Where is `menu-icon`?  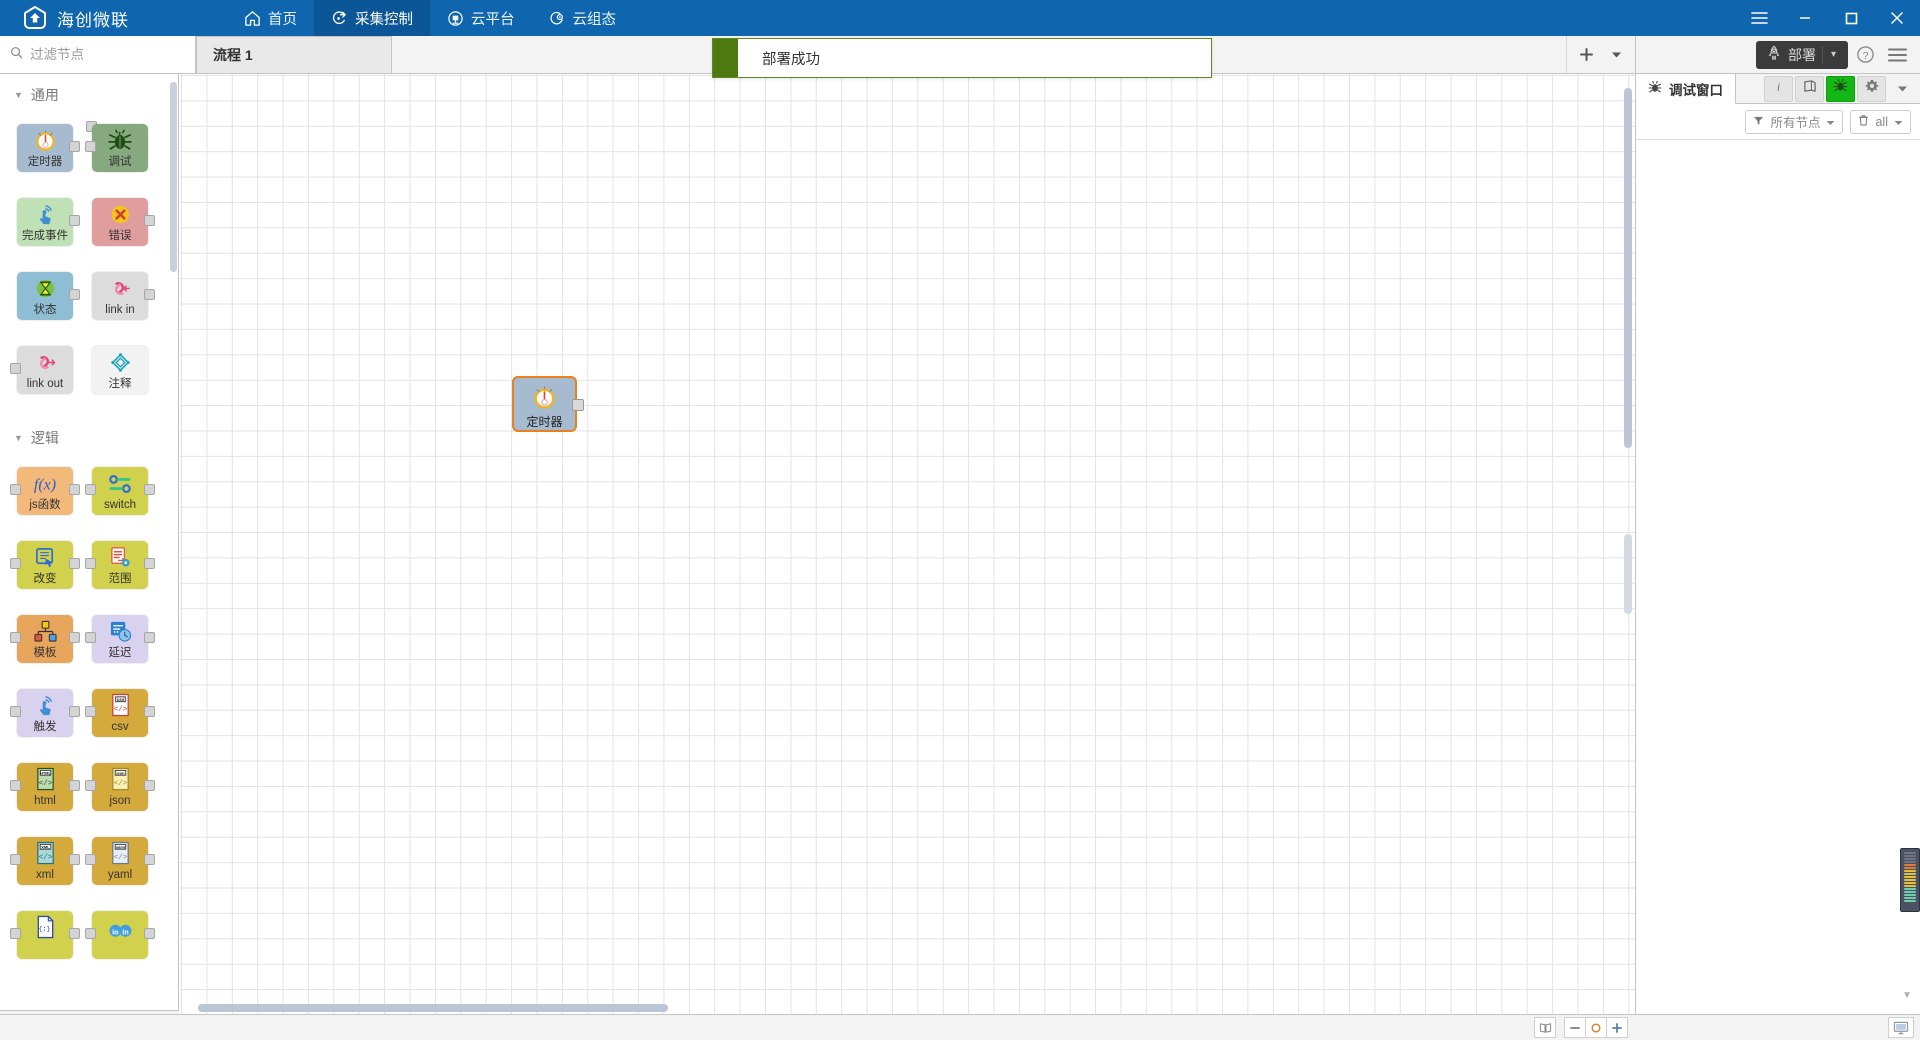 menu-icon is located at coordinates (1759, 18).